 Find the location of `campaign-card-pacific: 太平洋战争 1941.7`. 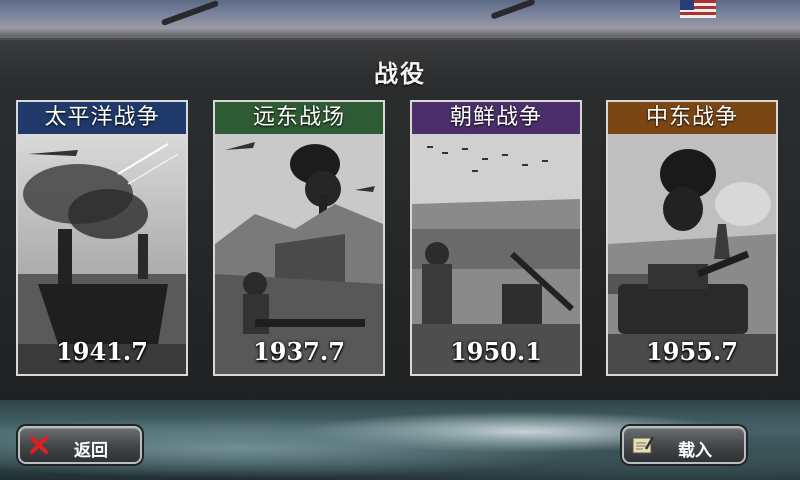

campaign-card-pacific: 太平洋战争 1941.7 is located at coordinates (102, 238).